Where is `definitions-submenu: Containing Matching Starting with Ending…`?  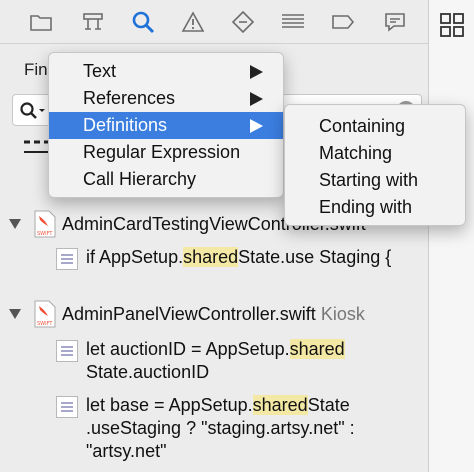
definitions-submenu: Containing Matching Starting with Ending… is located at coordinates (375, 165).